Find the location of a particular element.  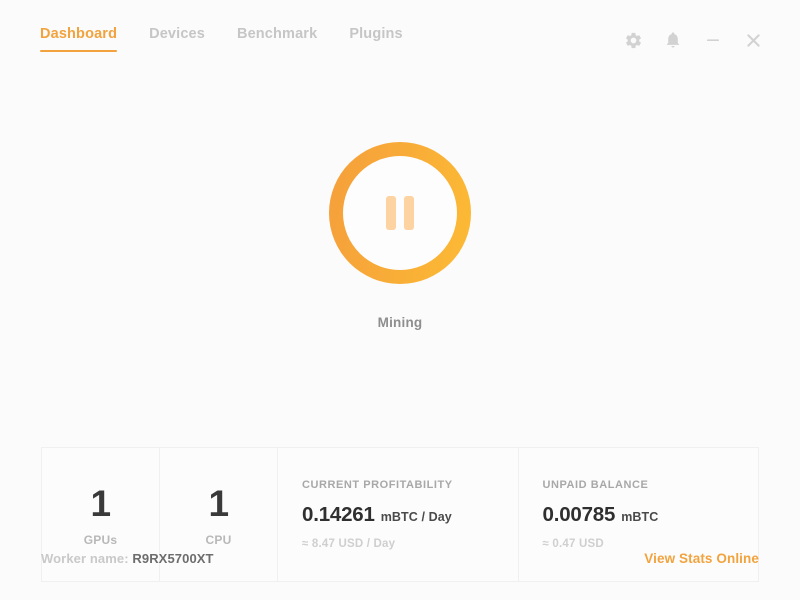

tab-plugins-label: Plugins is located at coordinates (376, 34).